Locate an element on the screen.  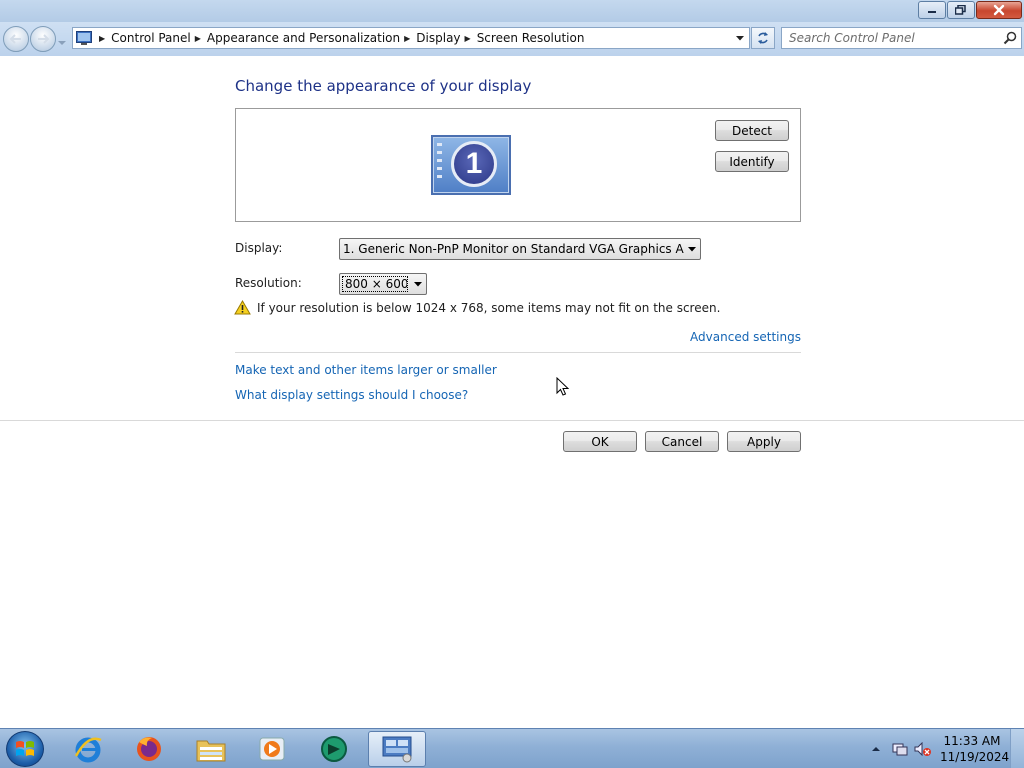
title-bar is located at coordinates (512, 11).